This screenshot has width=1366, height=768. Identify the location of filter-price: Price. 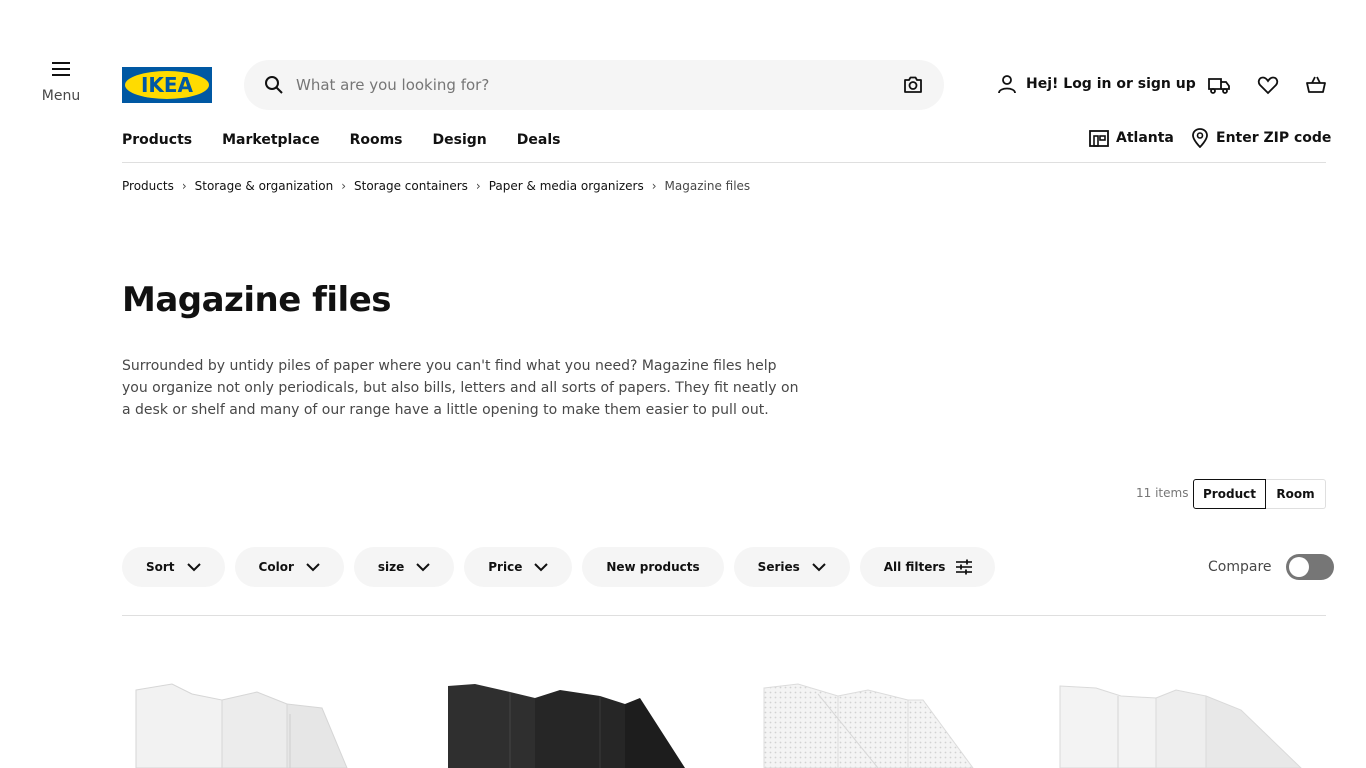
(518, 567).